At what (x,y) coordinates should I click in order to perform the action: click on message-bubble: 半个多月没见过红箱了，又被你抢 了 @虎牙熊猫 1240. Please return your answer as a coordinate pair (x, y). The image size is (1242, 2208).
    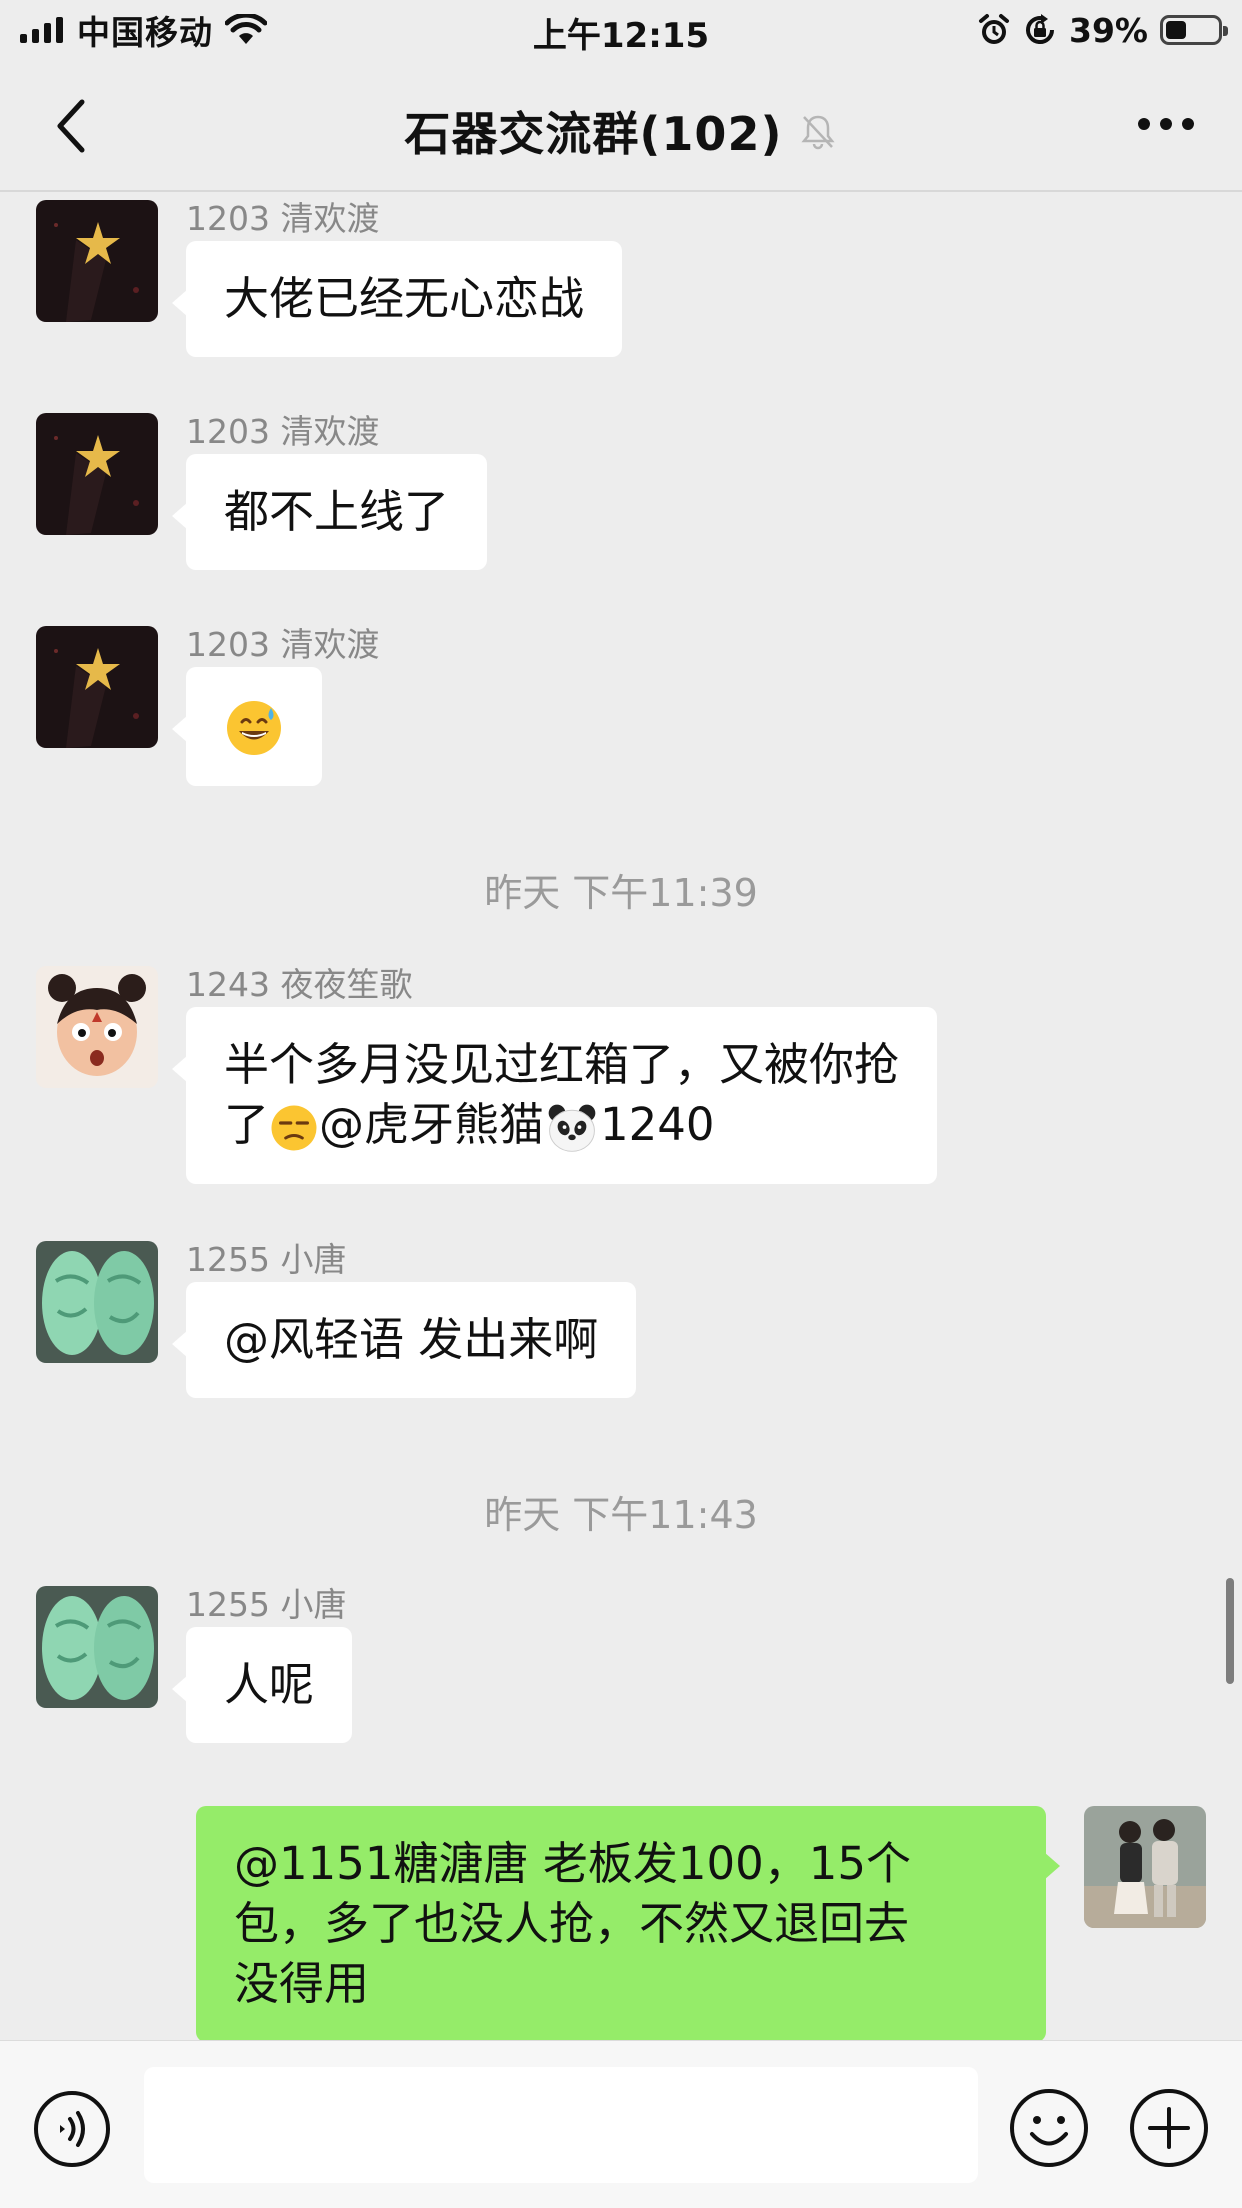
    Looking at the image, I should click on (554, 1095).